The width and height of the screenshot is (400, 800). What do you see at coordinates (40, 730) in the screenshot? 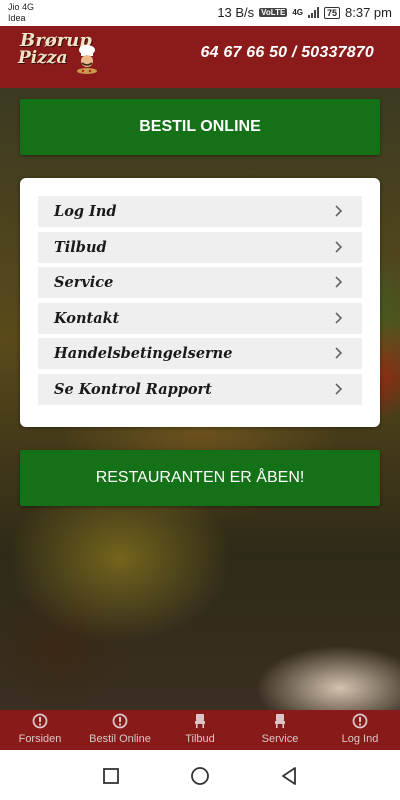
I see `nav-item-forsiden: Forsiden` at bounding box center [40, 730].